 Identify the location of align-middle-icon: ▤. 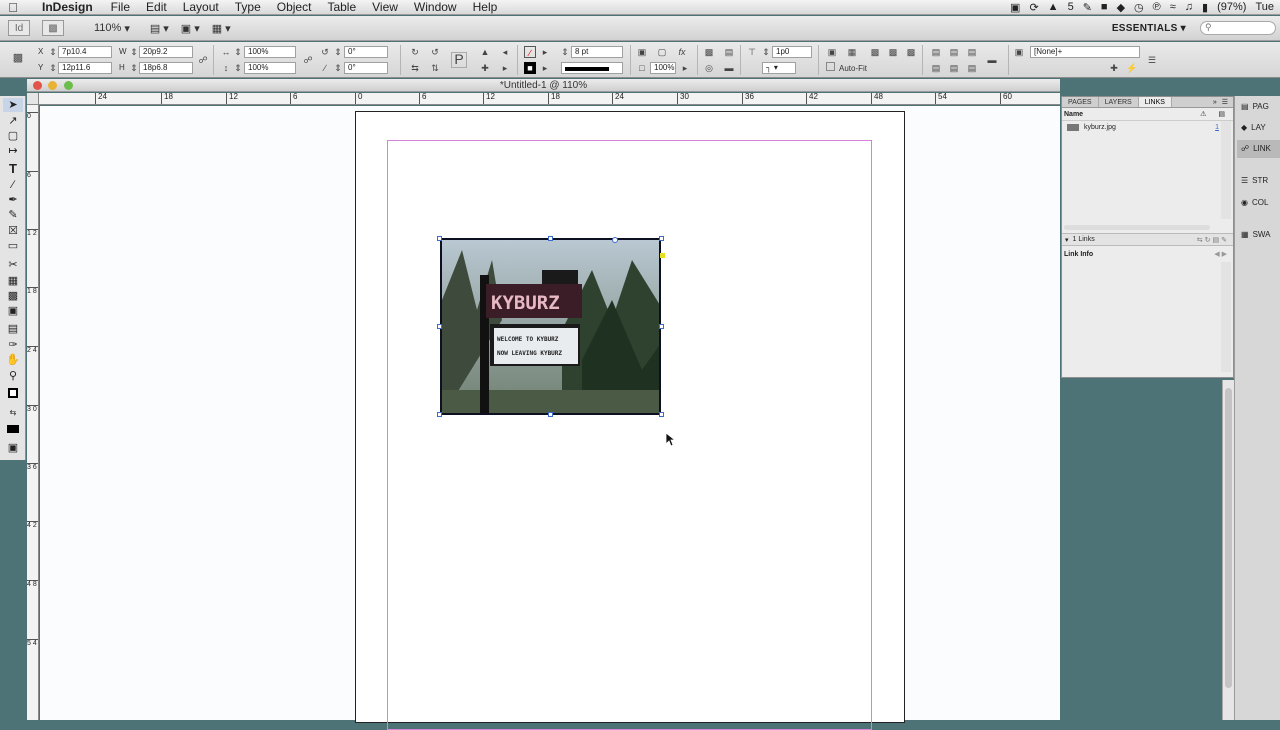
(954, 68).